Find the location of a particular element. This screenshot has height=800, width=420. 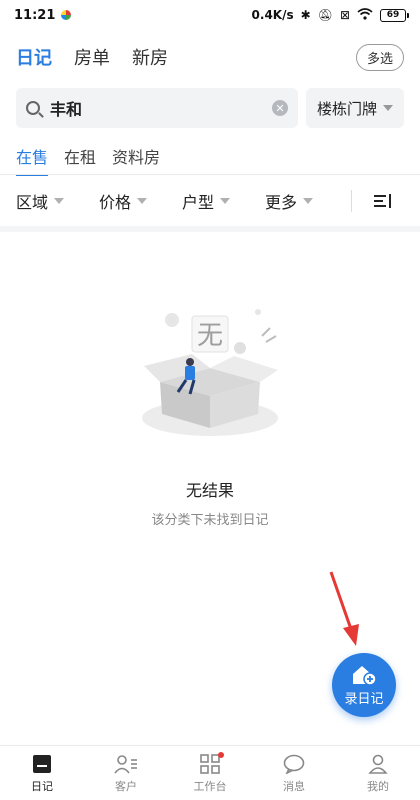

bottom-tab-me-label: 我的 is located at coordinates (378, 786).